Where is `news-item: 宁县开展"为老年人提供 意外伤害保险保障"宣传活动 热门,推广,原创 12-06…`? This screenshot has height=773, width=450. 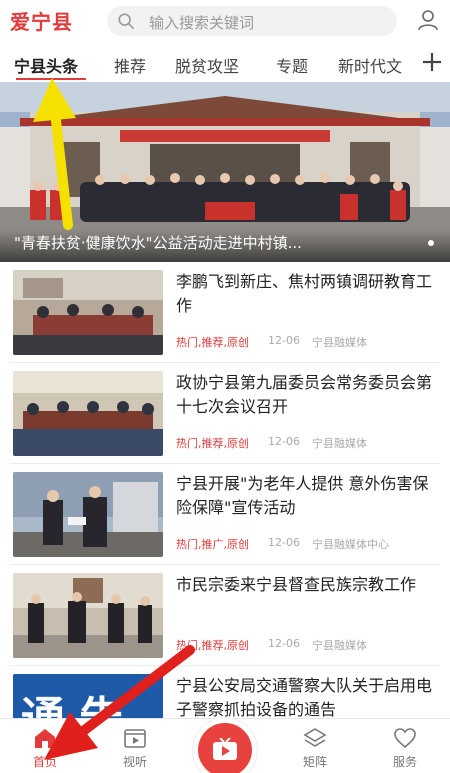 news-item: 宁县开展"为老年人提供 意外伤害保险保障"宣传活动 热门,推广,原创 12-06… is located at coordinates (225, 514).